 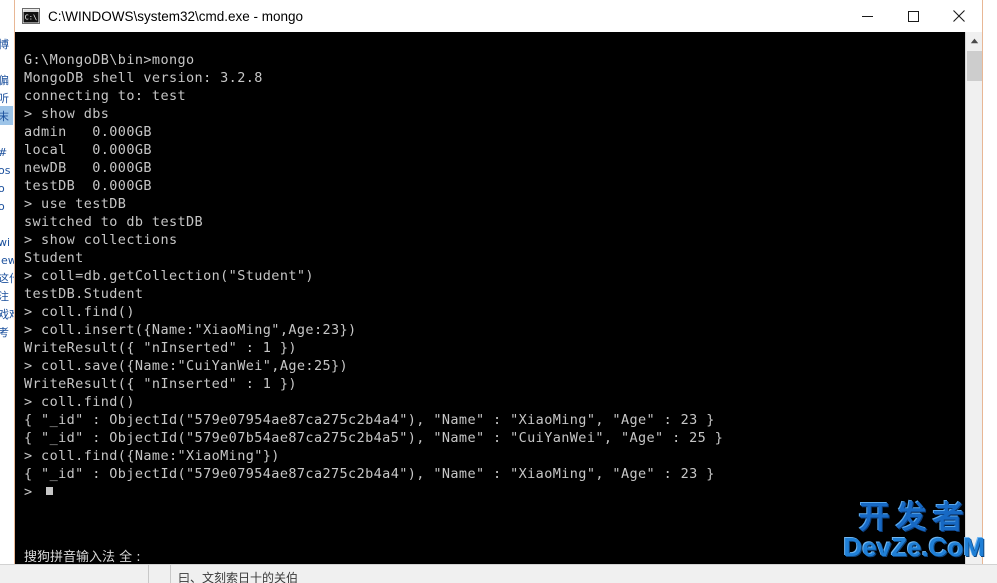 I want to click on background-window-left: 博 偏 听 末 # os o o wi 'ew 这什 注 戏难 考, so click(x=7, y=291).